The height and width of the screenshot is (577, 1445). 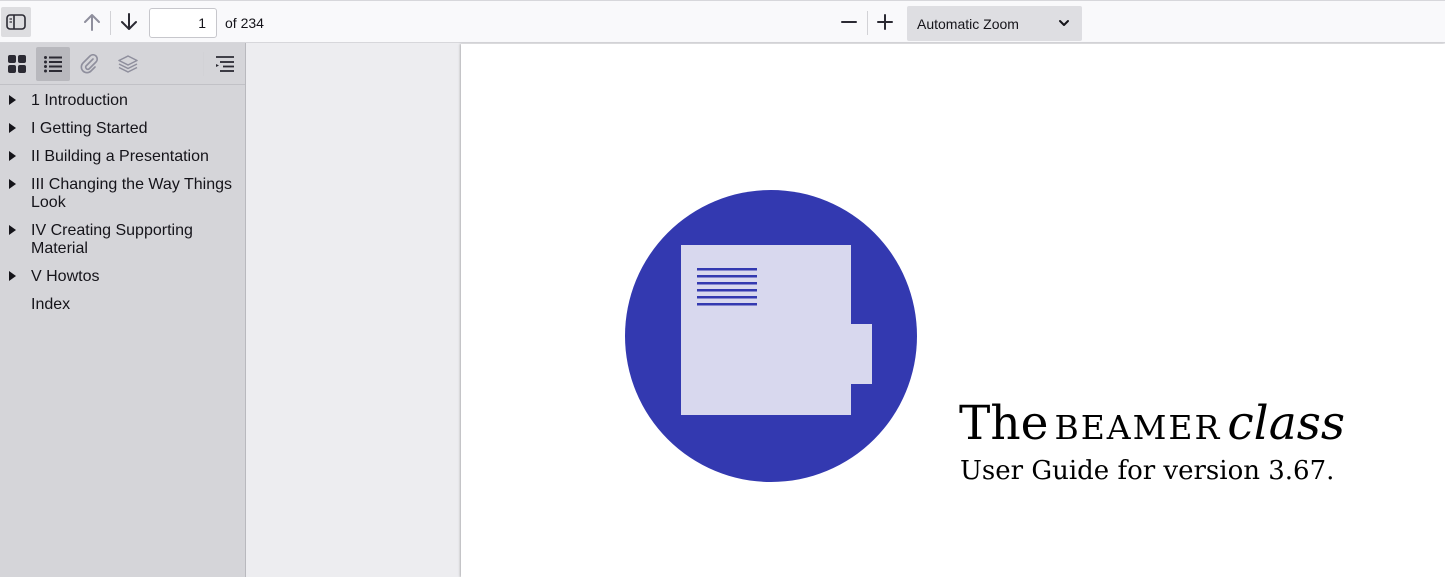 I want to click on zoom-select-value: Automatic Zoom, so click(x=968, y=24).